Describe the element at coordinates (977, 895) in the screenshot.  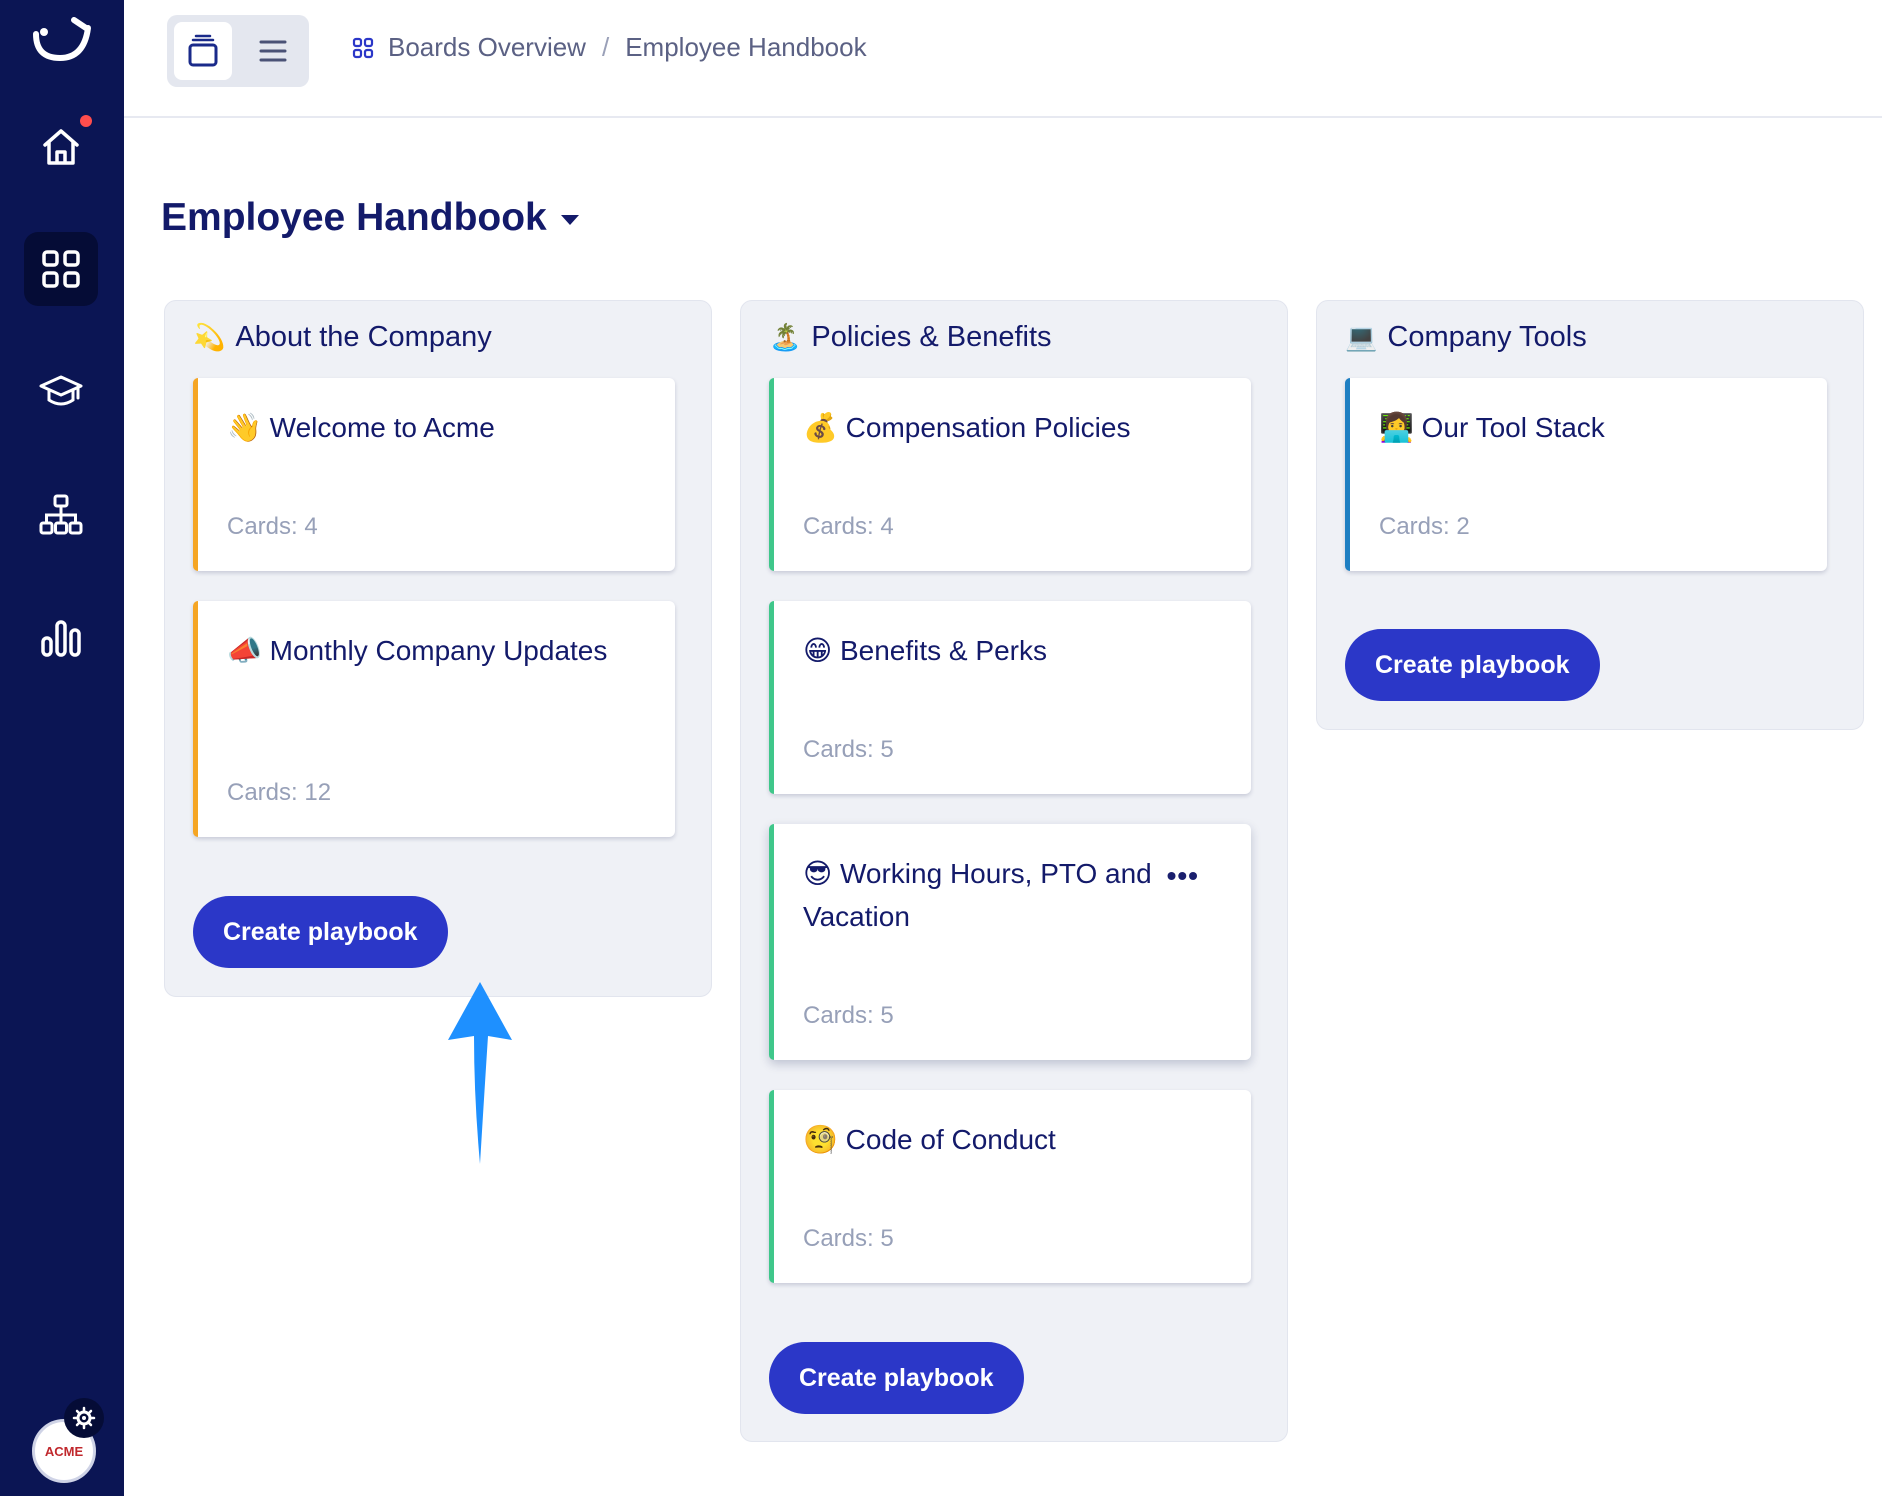
I see `card-title-label: Working Hours, PTO and Vacation` at that location.